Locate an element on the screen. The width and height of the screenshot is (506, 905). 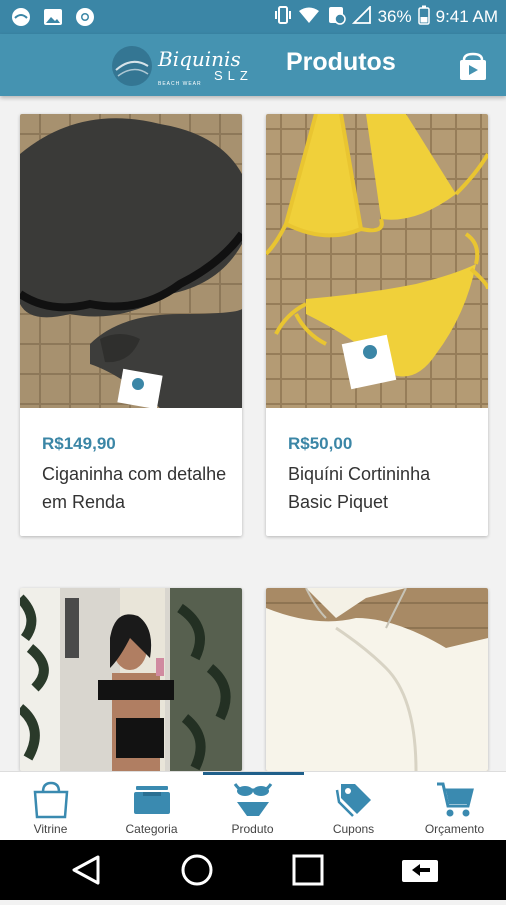
back-icon is located at coordinates (86, 870).